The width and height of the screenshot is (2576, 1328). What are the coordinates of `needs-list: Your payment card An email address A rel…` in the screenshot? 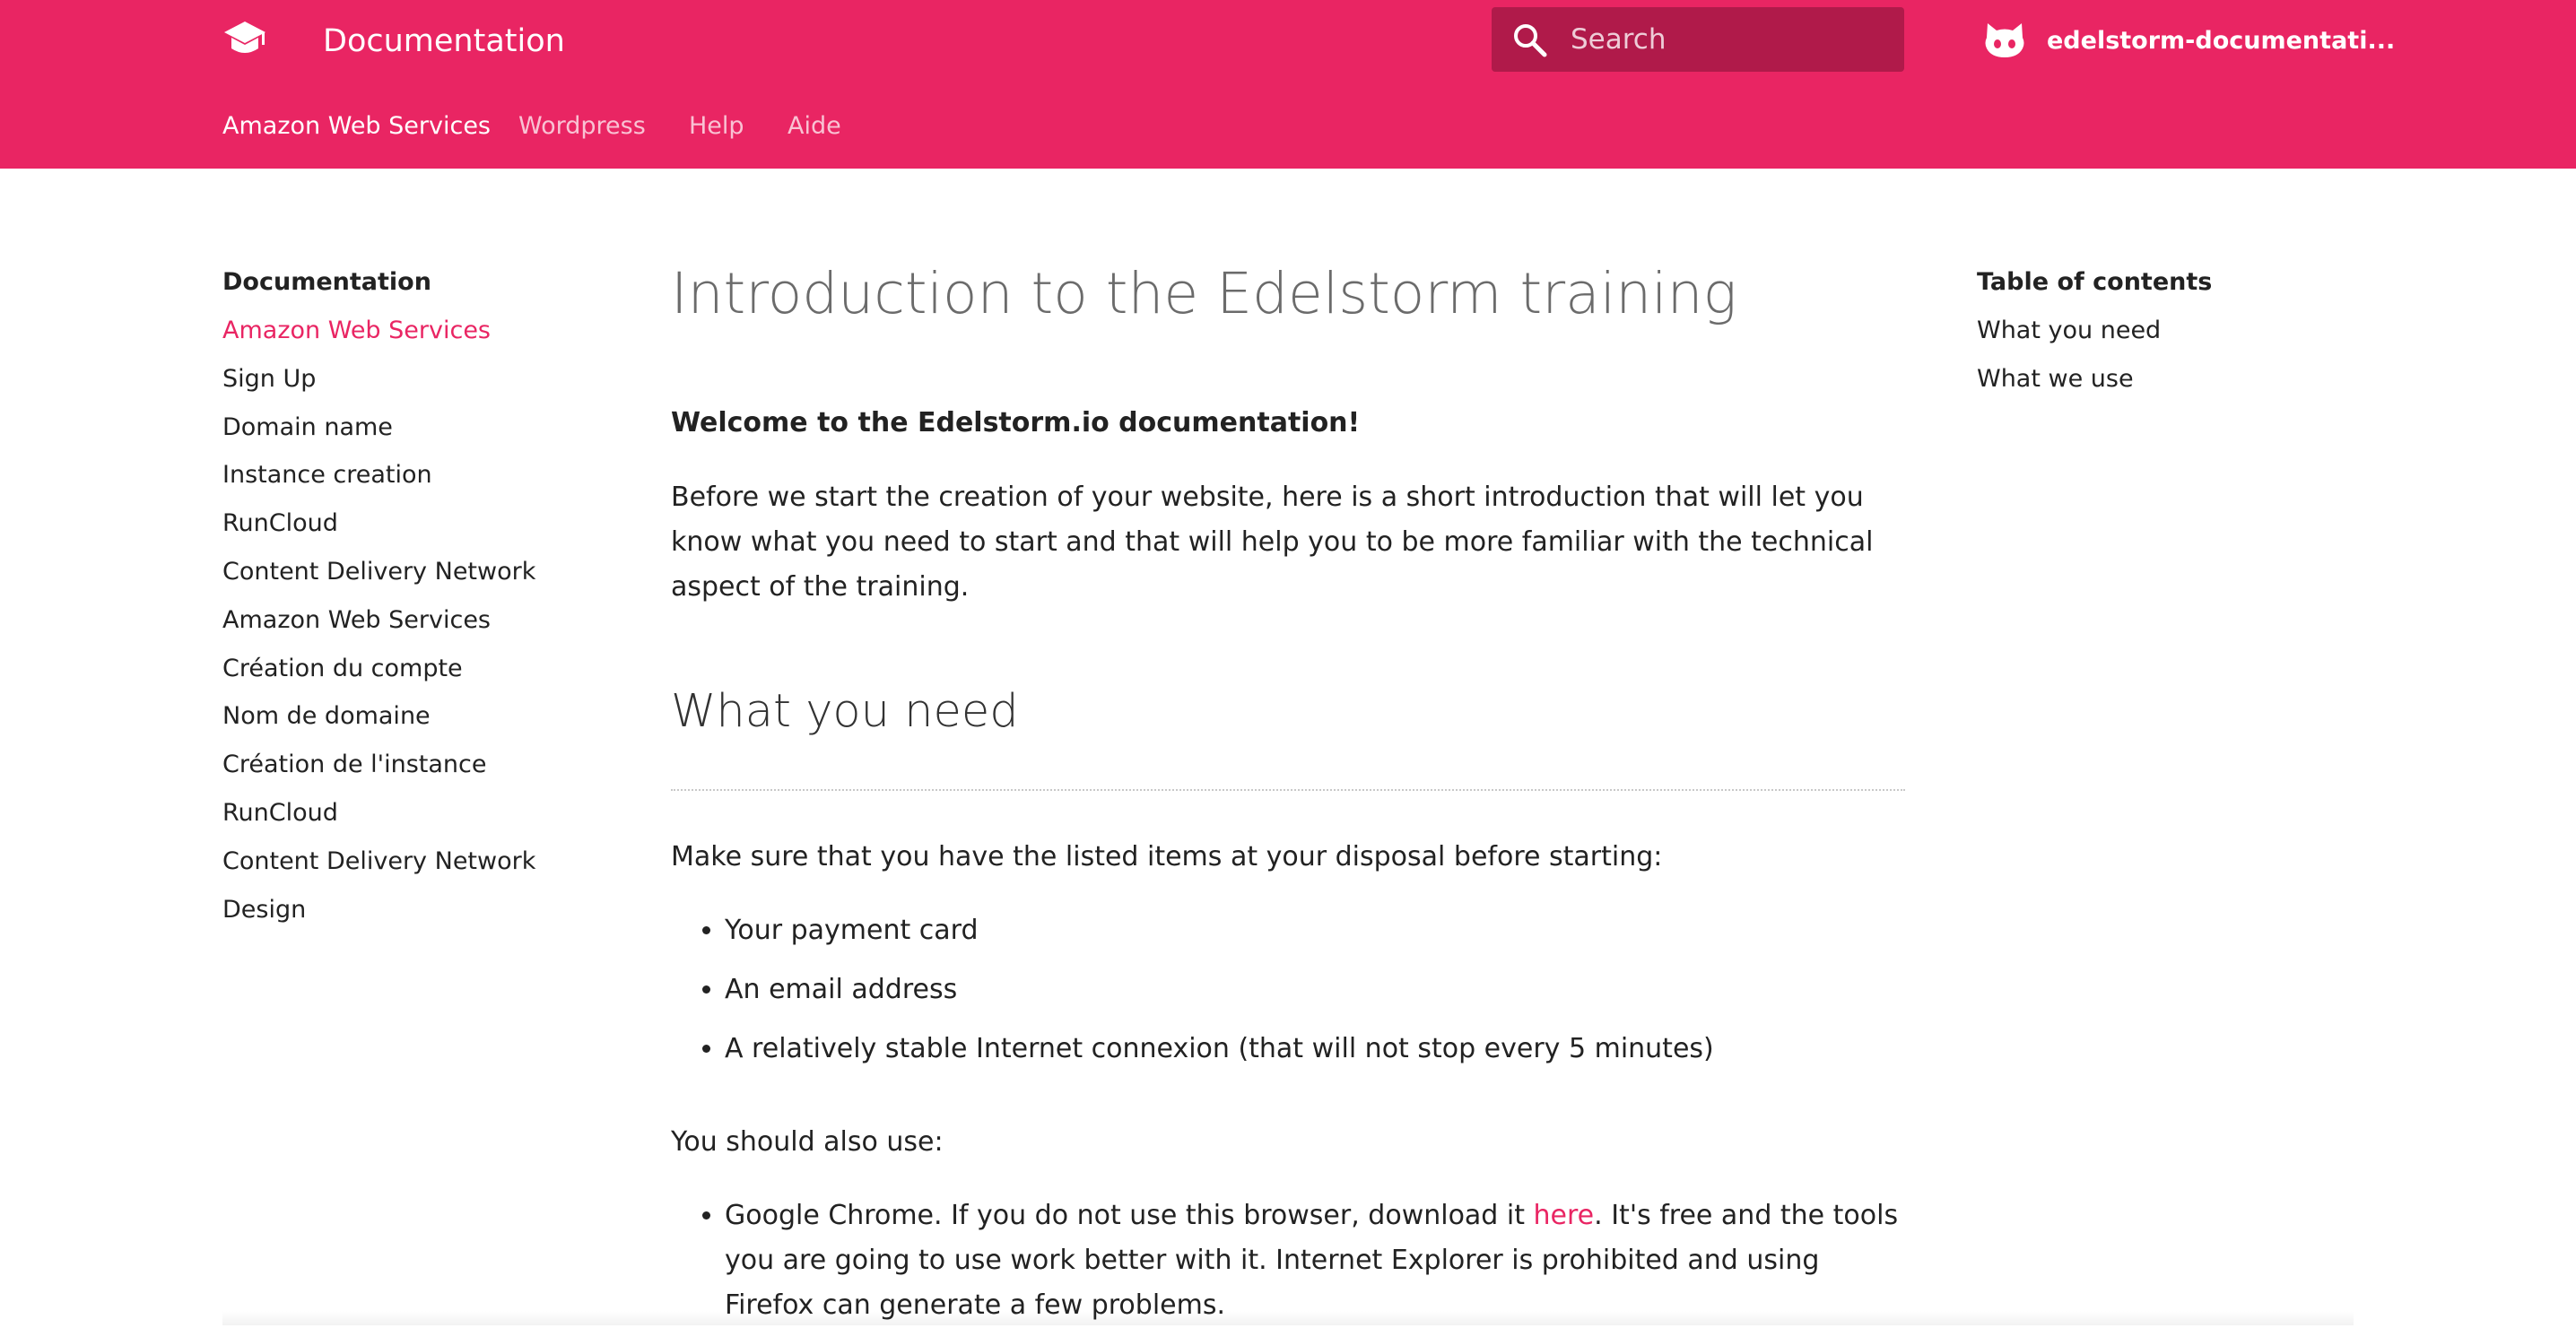 It's located at (1192, 997).